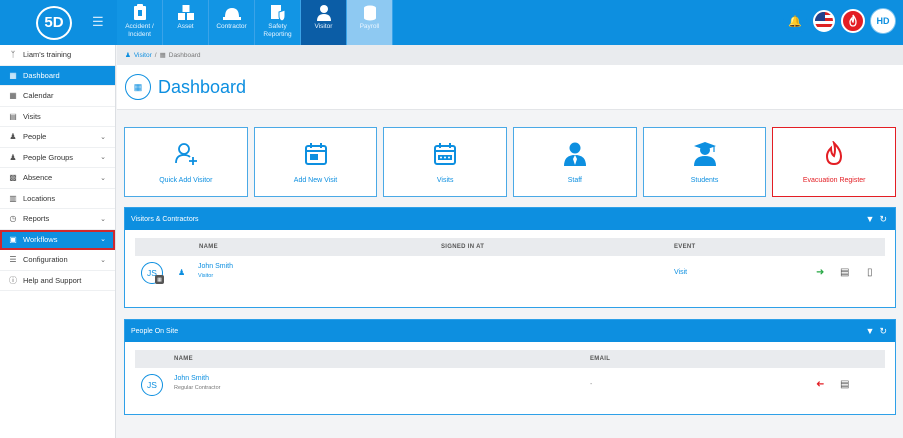  I want to click on row-email: -, so click(591, 384).